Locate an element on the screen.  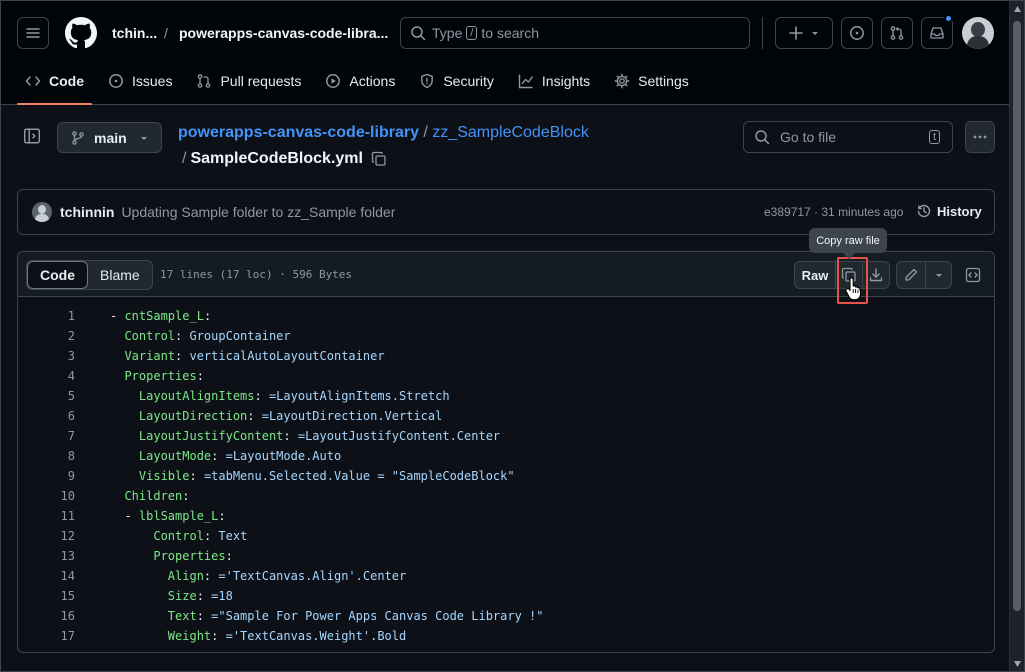
scrollbar-thumb is located at coordinates (1017, 316).